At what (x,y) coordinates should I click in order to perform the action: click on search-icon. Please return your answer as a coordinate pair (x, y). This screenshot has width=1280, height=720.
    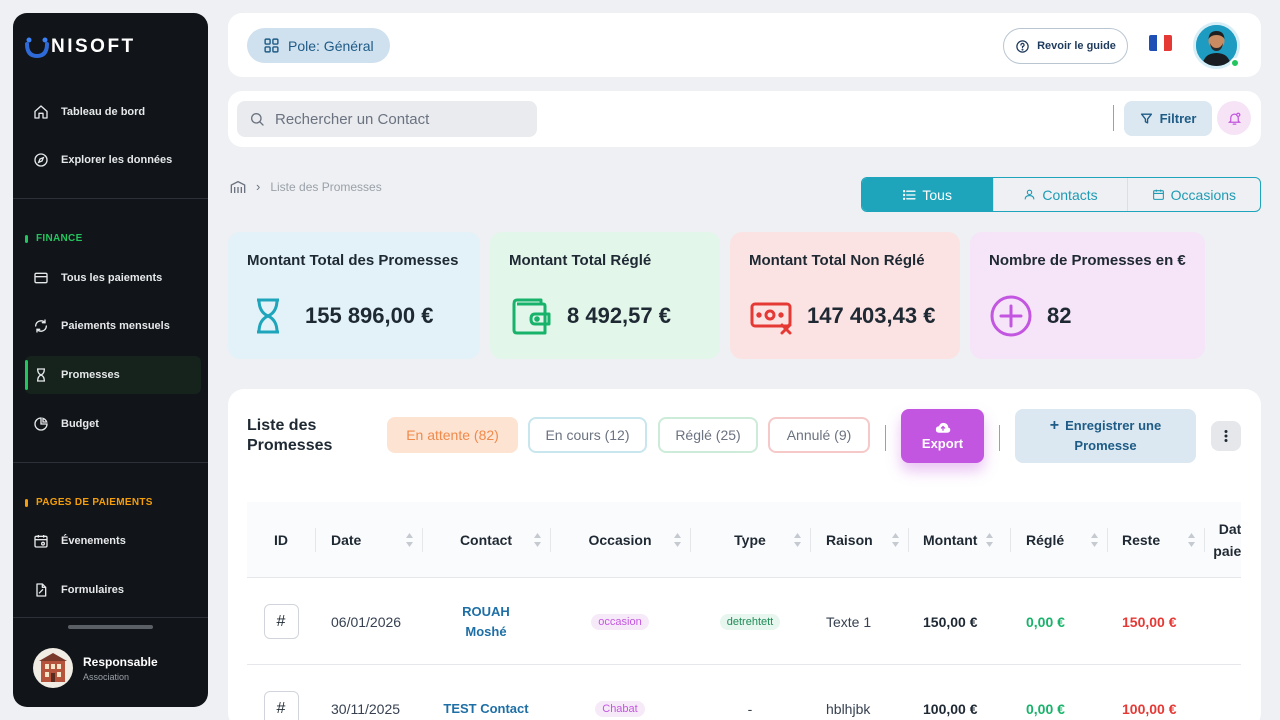
    Looking at the image, I should click on (257, 119).